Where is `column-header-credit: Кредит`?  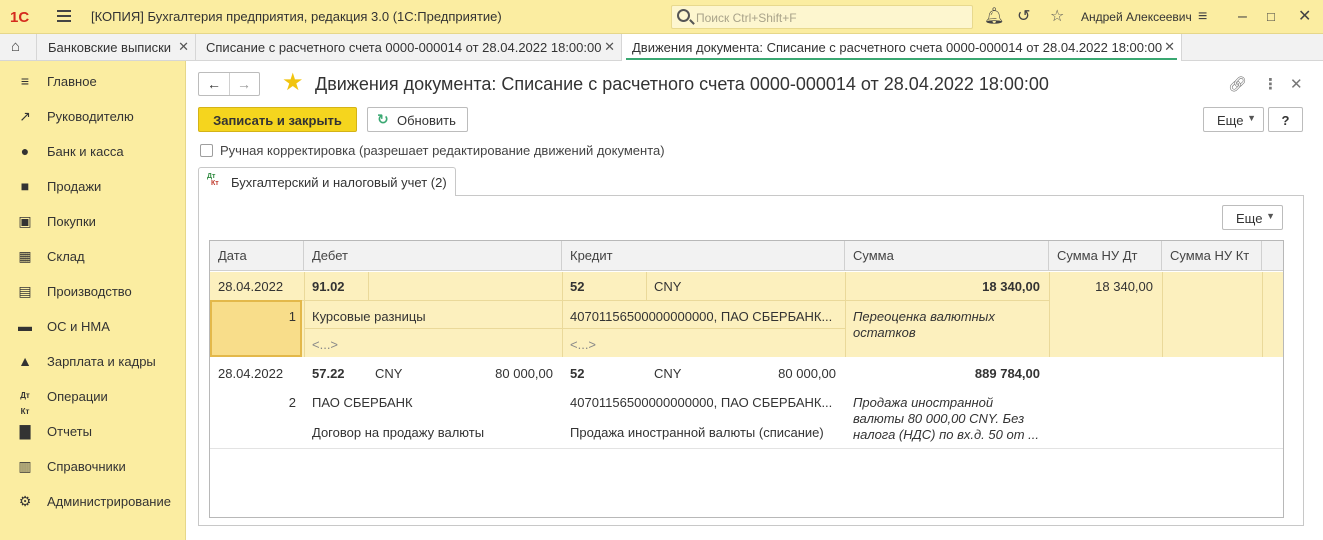 column-header-credit: Кредит is located at coordinates (703, 256).